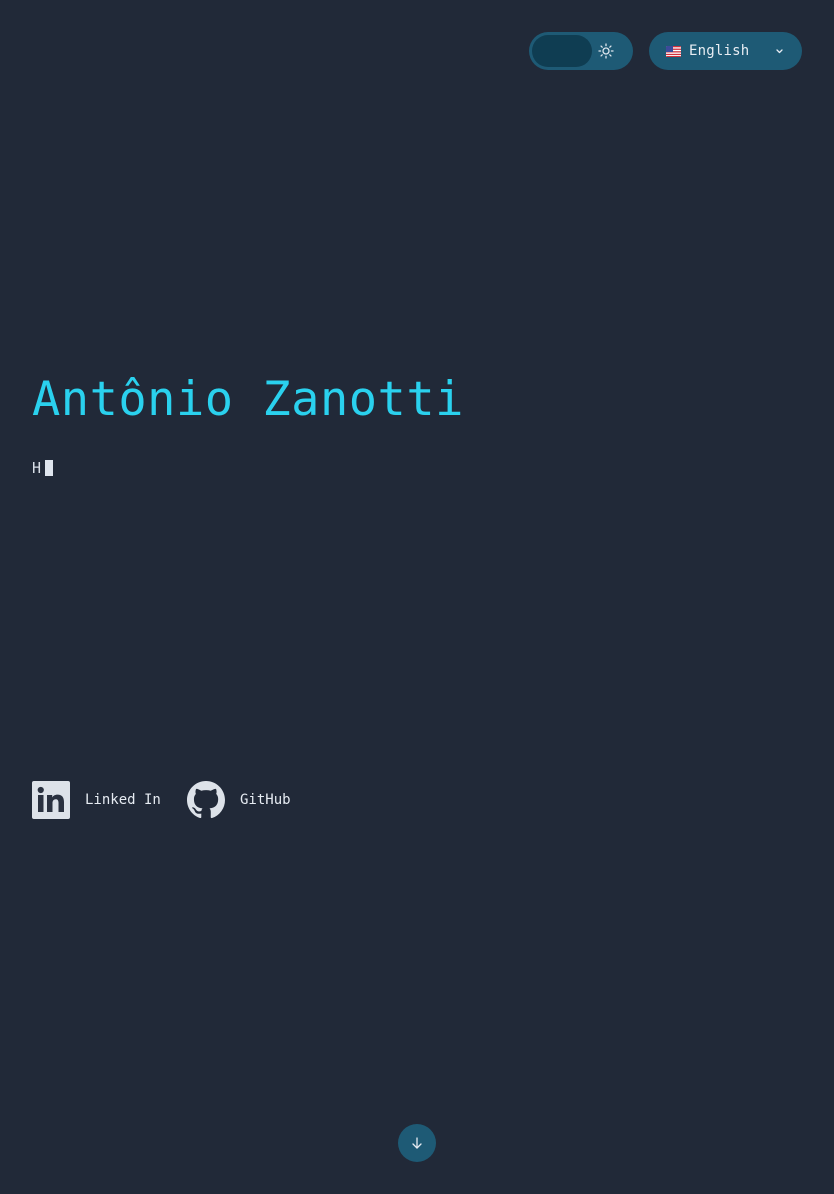  What do you see at coordinates (37, 468) in the screenshot?
I see `typing-text-value: H` at bounding box center [37, 468].